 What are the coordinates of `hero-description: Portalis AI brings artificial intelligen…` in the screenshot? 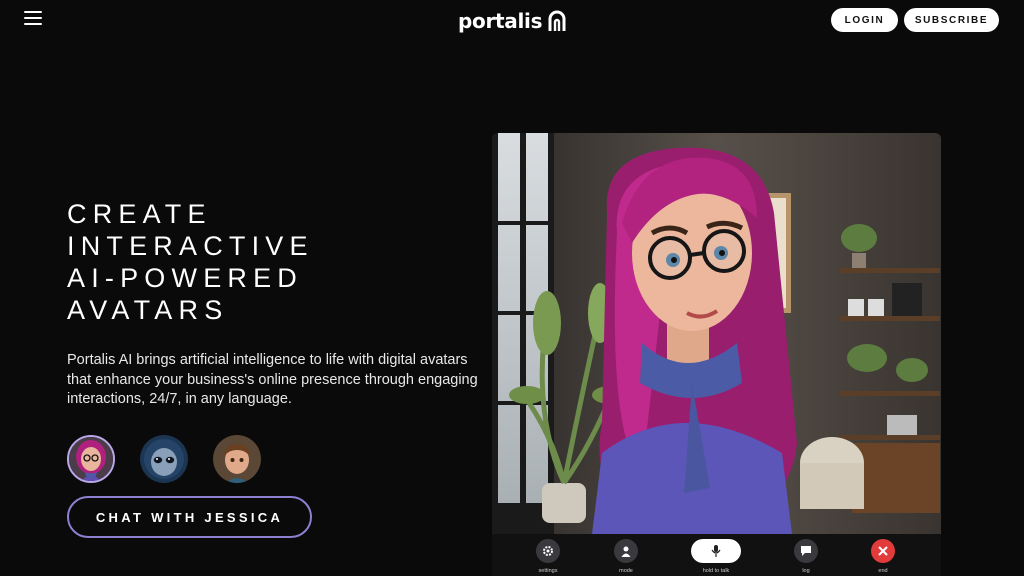 It's located at (272, 379).